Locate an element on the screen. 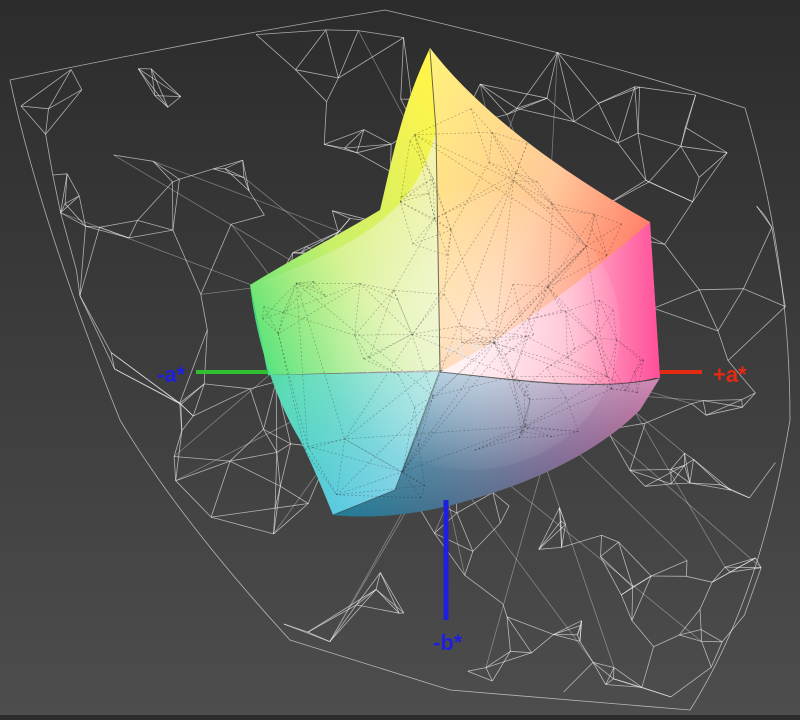  neg-b-axis-label: -b* is located at coordinates (448, 642).